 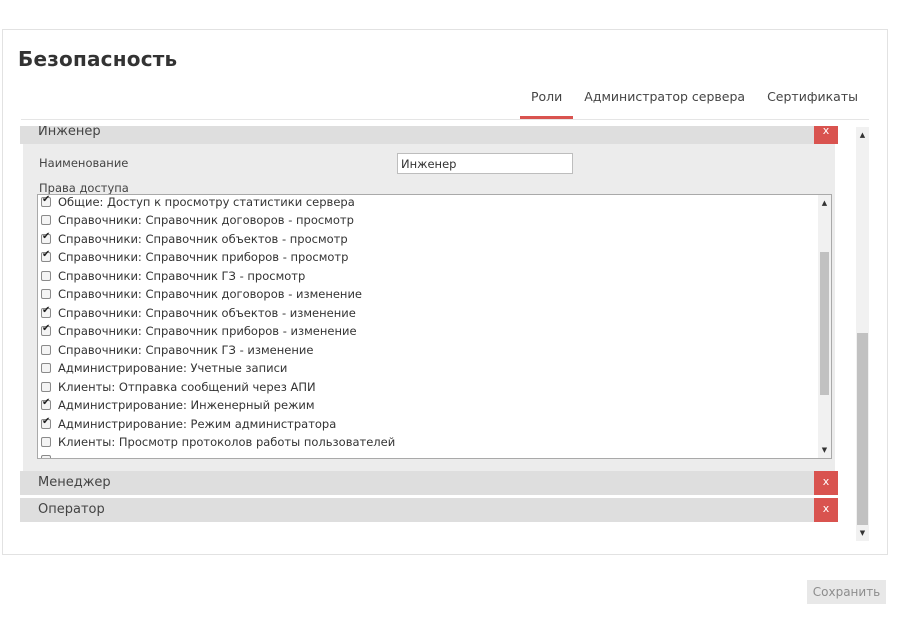 I want to click on role-name: Менеджер, so click(x=74, y=482).